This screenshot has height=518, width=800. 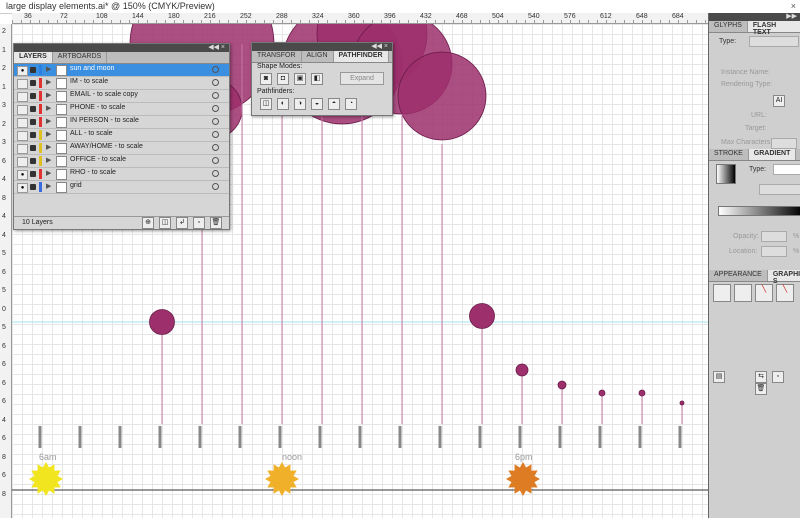 I want to click on tab-flash-text: FLASH TEXT, so click(x=773, y=28).